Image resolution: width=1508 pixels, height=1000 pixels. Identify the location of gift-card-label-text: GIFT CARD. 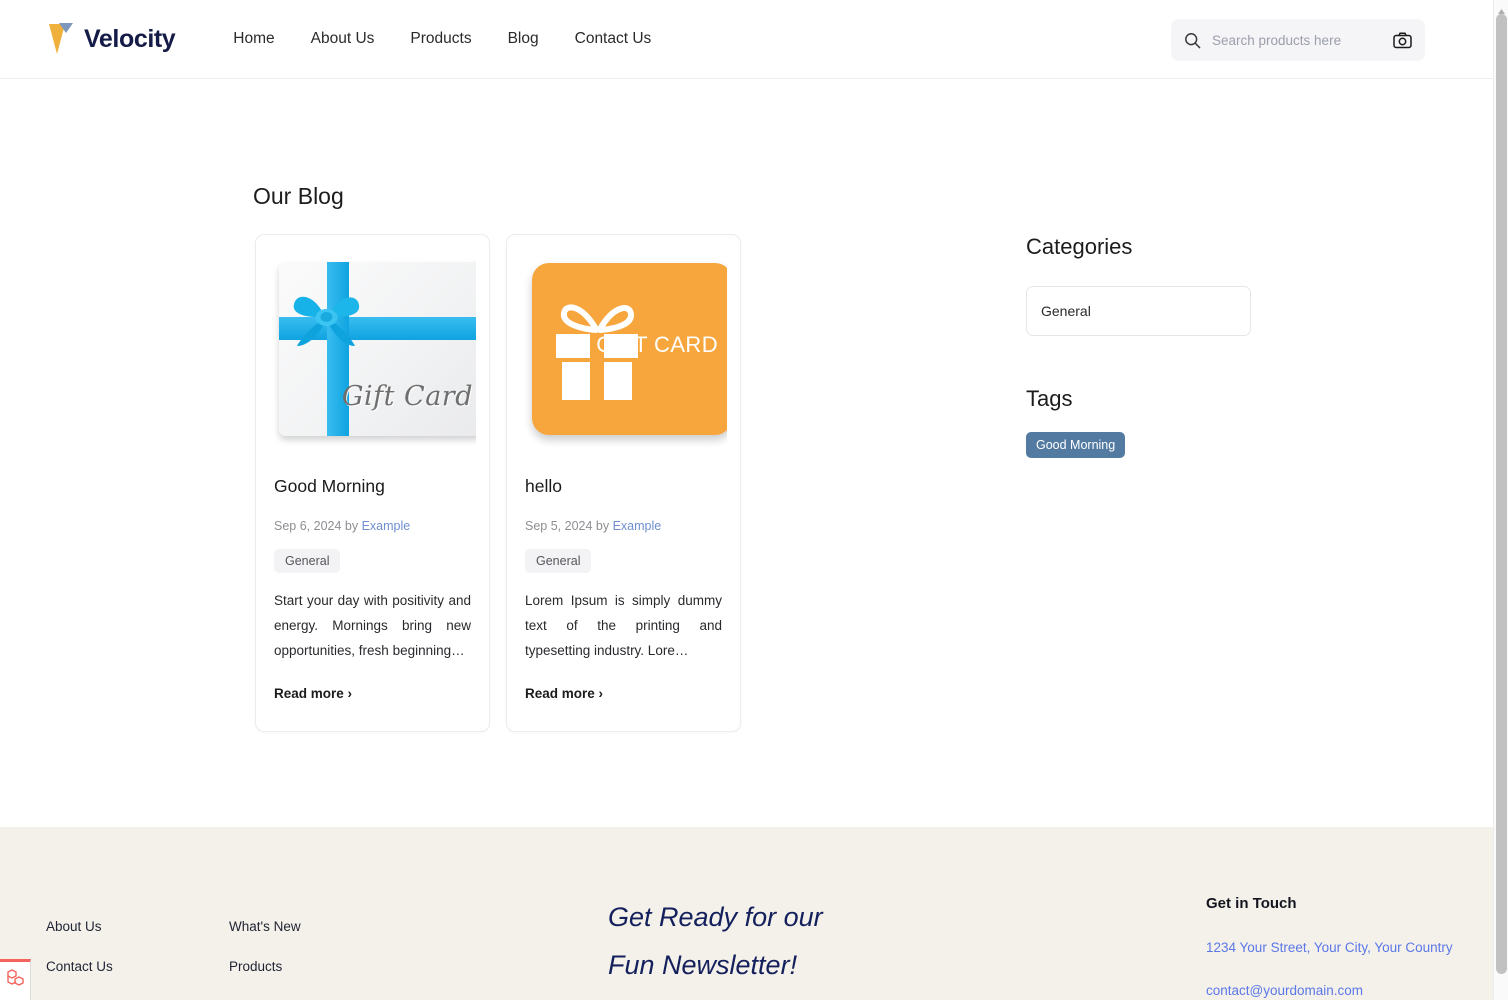
(657, 344).